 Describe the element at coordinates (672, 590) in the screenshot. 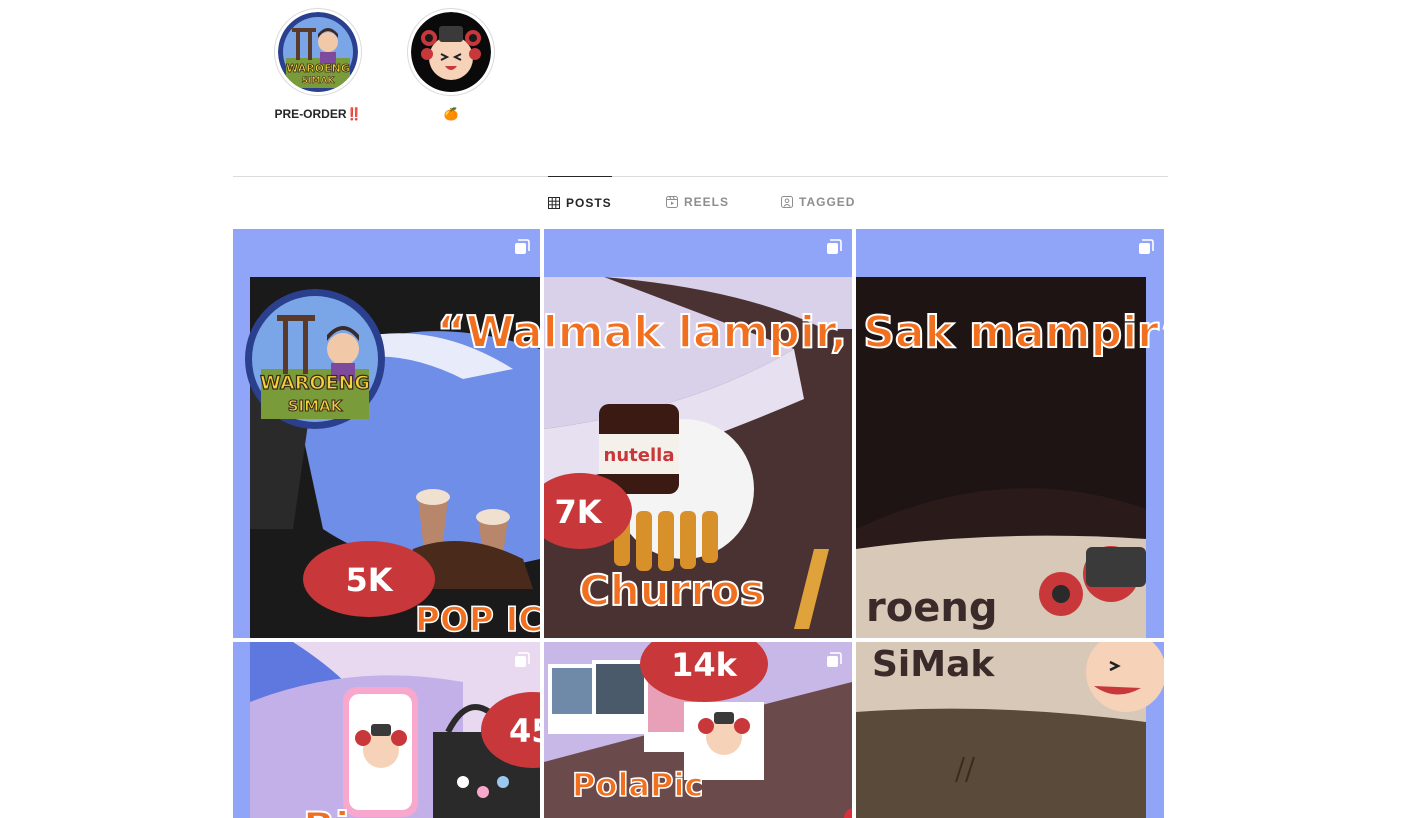

I see `post-title: Churros` at that location.